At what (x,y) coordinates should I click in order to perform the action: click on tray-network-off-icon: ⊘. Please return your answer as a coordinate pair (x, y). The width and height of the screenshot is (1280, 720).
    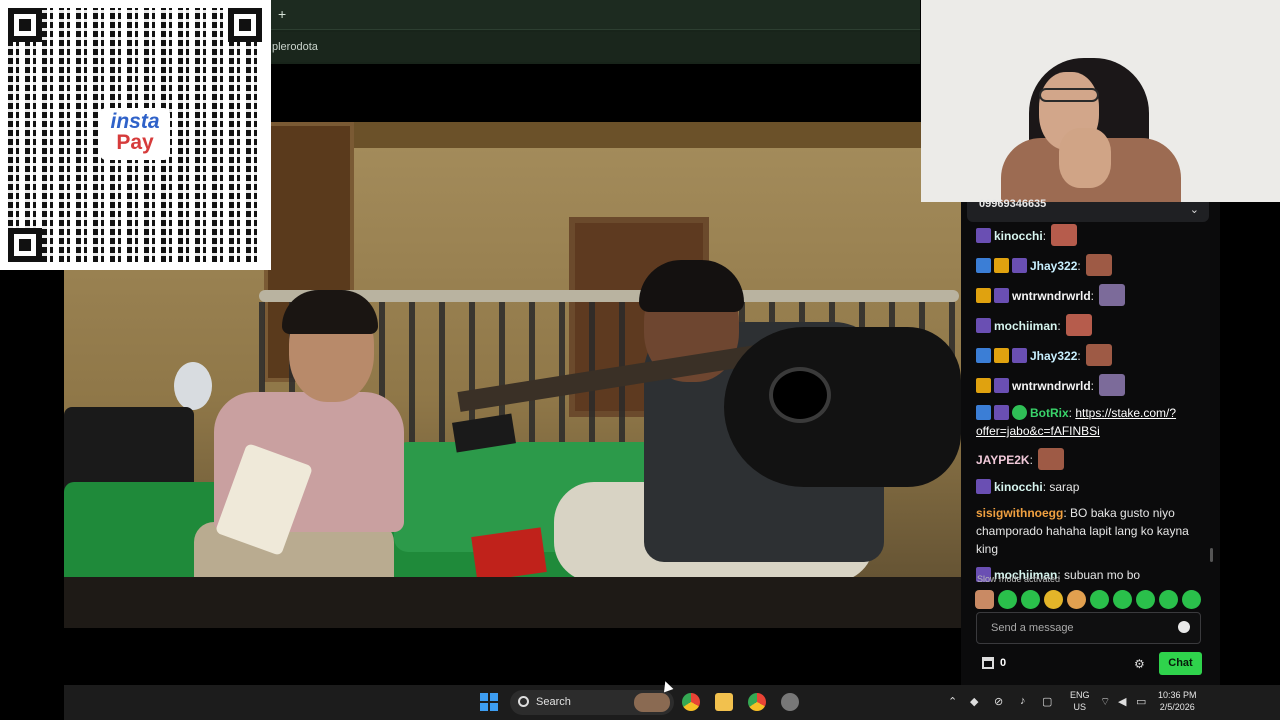
    Looking at the image, I should click on (998, 701).